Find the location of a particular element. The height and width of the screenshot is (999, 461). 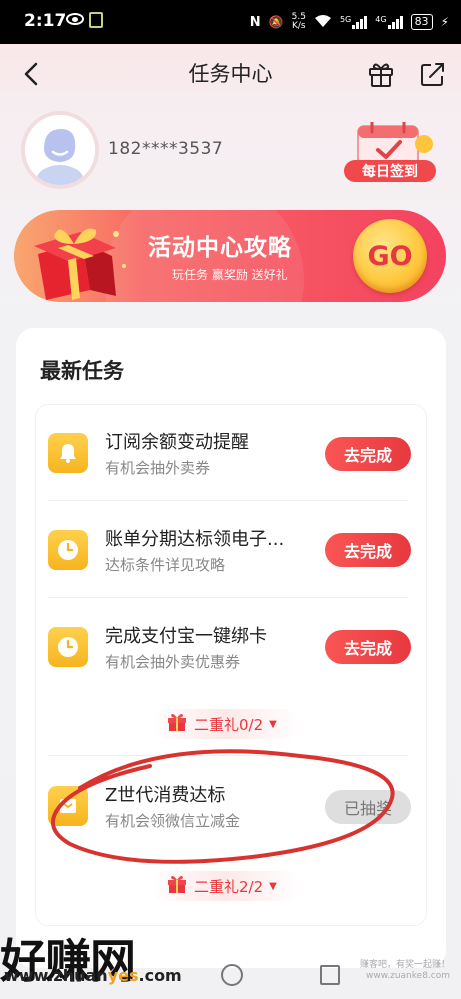

user-phone: 182****3537 is located at coordinates (166, 149).